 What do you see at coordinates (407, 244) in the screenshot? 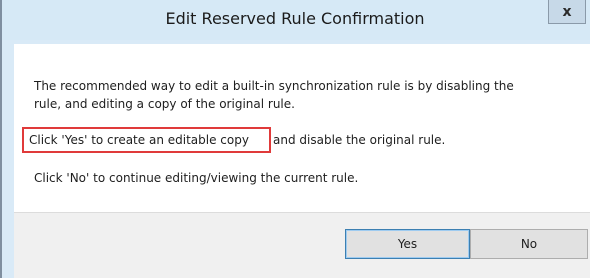
I see `yes-button: Yes` at bounding box center [407, 244].